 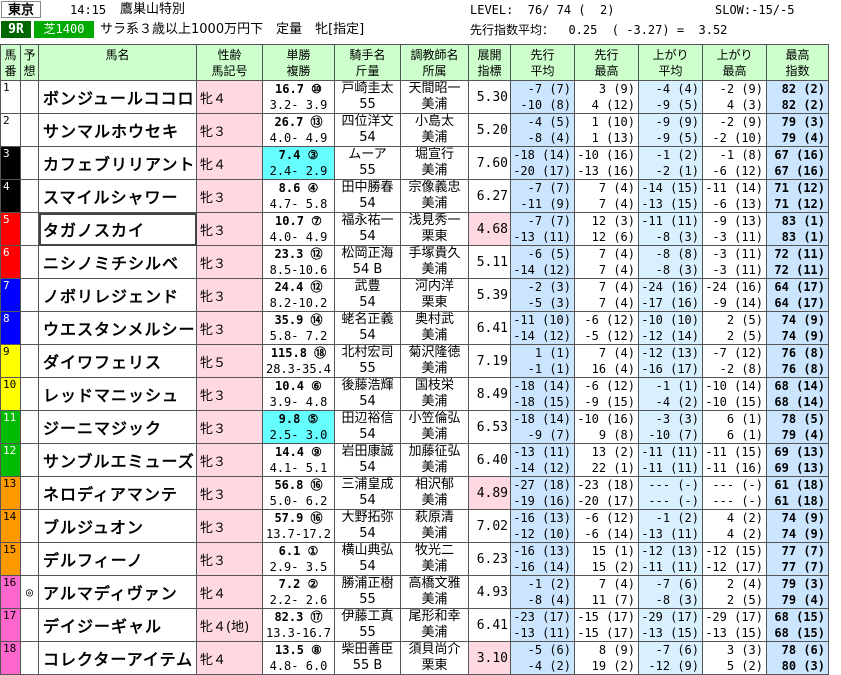 What do you see at coordinates (434, 460) in the screenshot?
I see `trainer: 加藤征弘 美浦` at bounding box center [434, 460].